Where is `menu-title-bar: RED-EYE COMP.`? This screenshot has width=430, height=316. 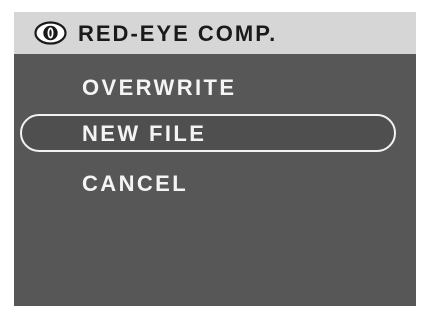 menu-title-bar: RED-EYE COMP. is located at coordinates (215, 33).